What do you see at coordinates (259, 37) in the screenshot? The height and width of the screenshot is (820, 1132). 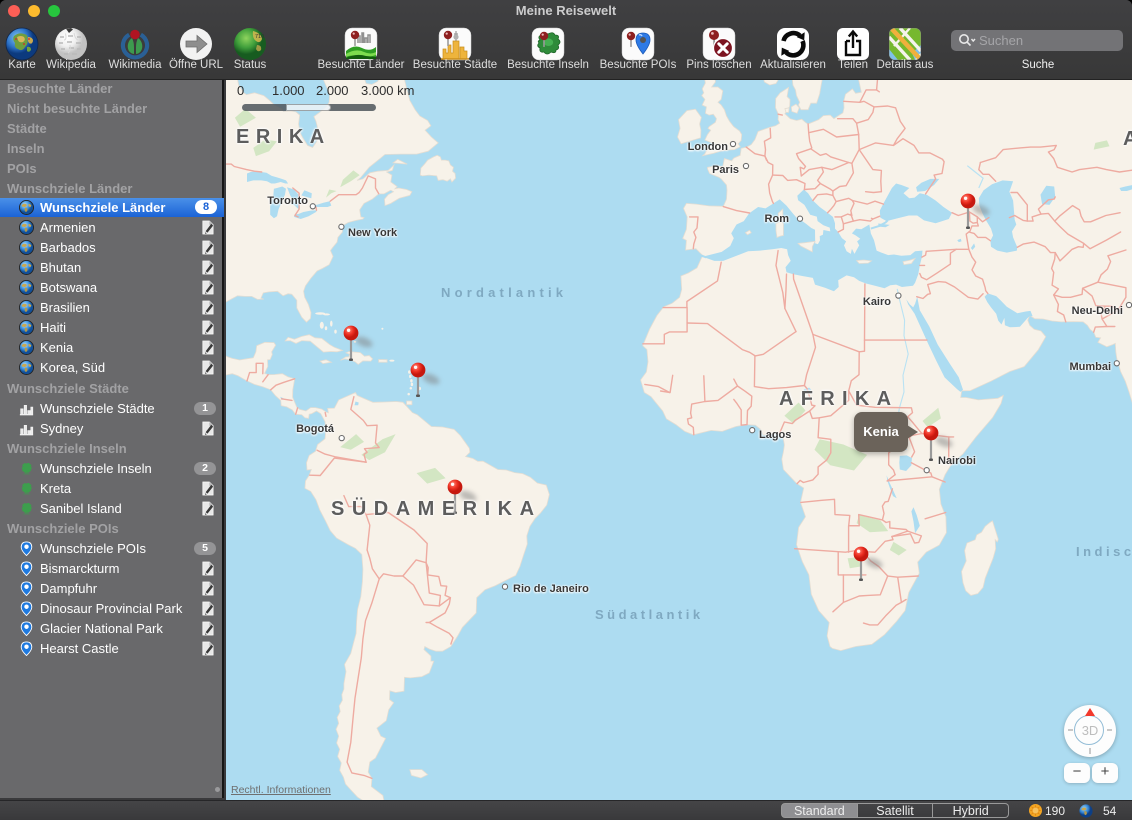 I see `svg-text: 710` at bounding box center [259, 37].